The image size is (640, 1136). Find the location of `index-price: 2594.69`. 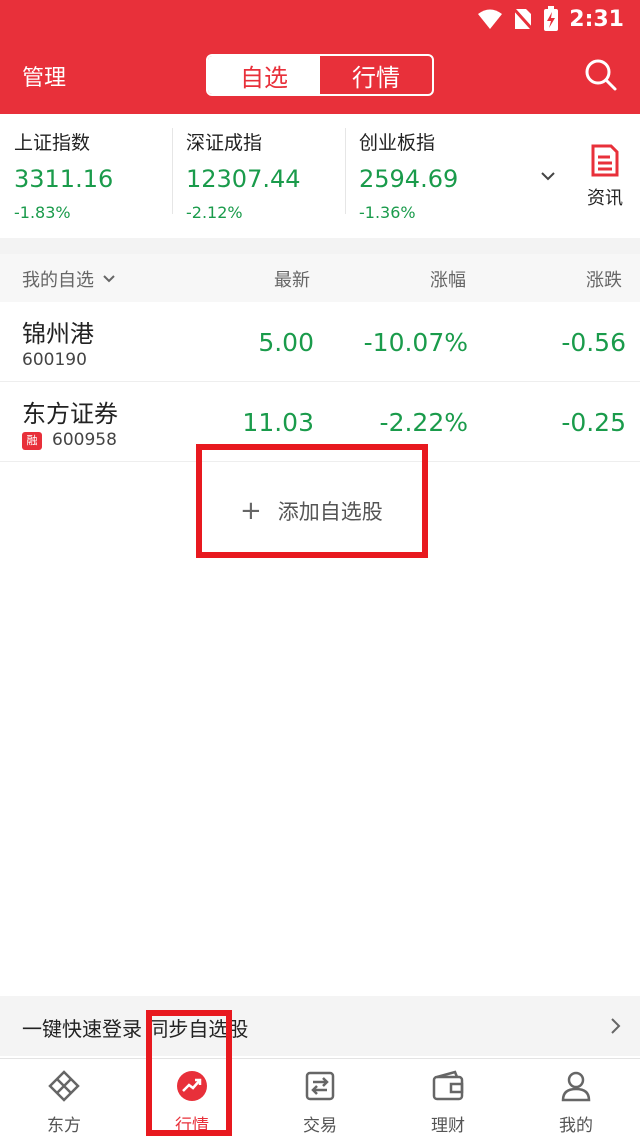

index-price: 2594.69 is located at coordinates (409, 179).